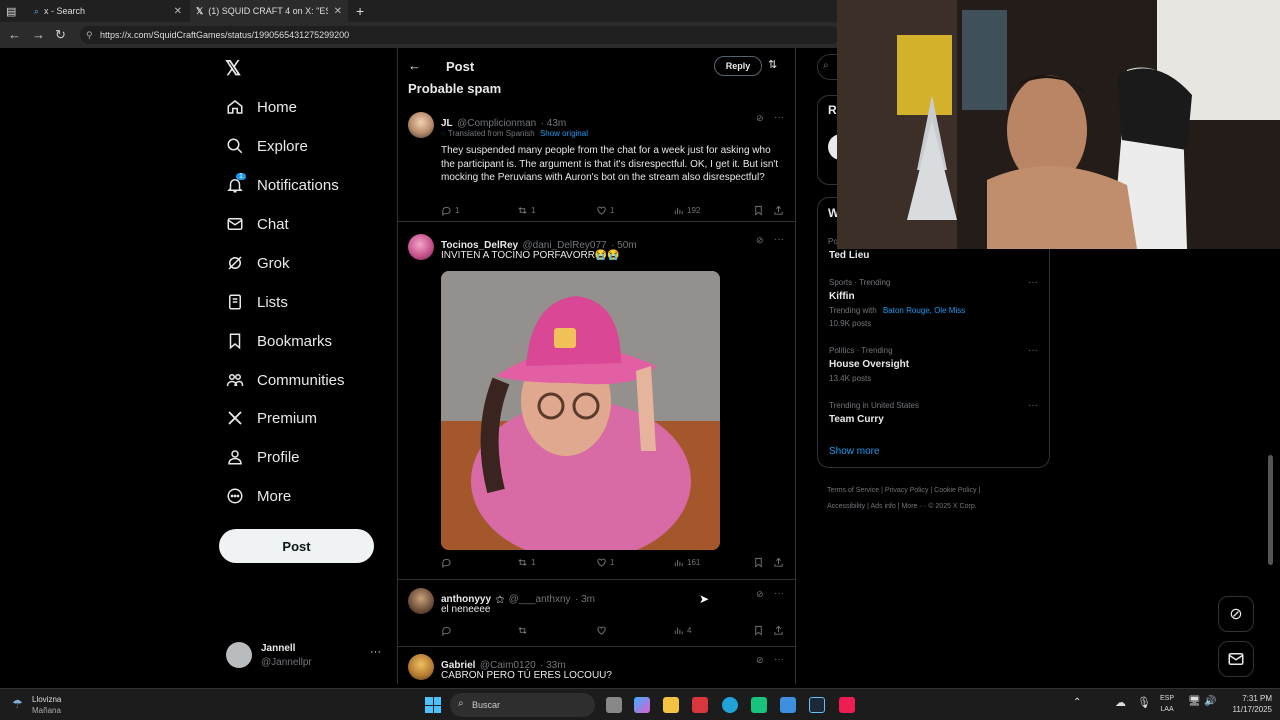 The height and width of the screenshot is (720, 1280). I want to click on clock: 7:31 PM 11/17/2025, so click(1247, 704).